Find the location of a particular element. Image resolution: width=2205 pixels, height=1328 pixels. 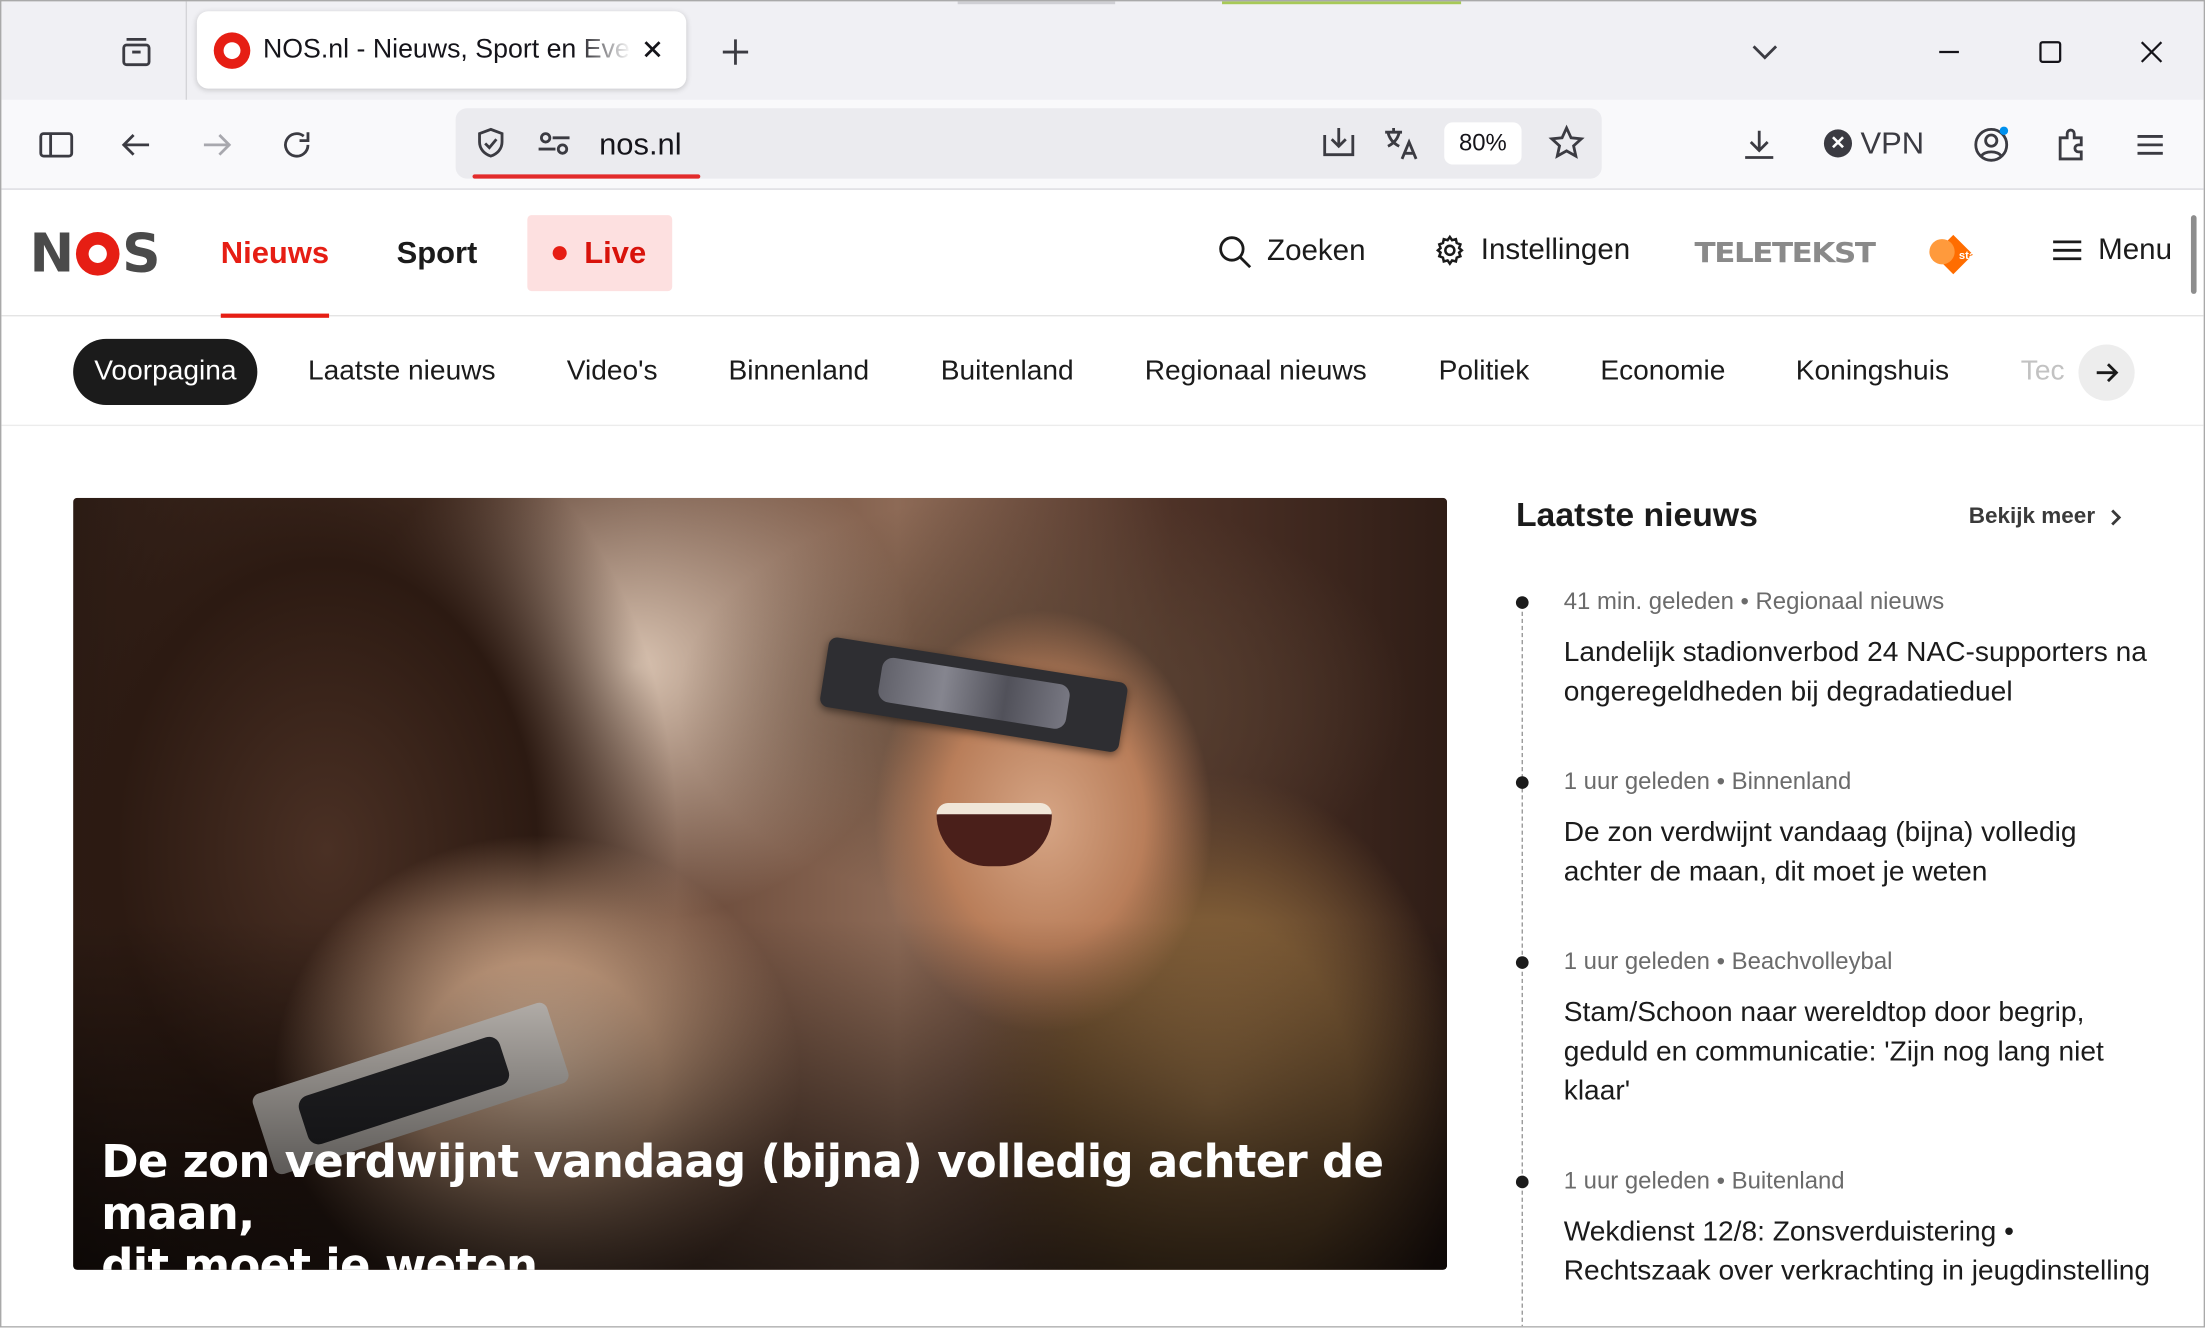

plus-icon is located at coordinates (735, 52).